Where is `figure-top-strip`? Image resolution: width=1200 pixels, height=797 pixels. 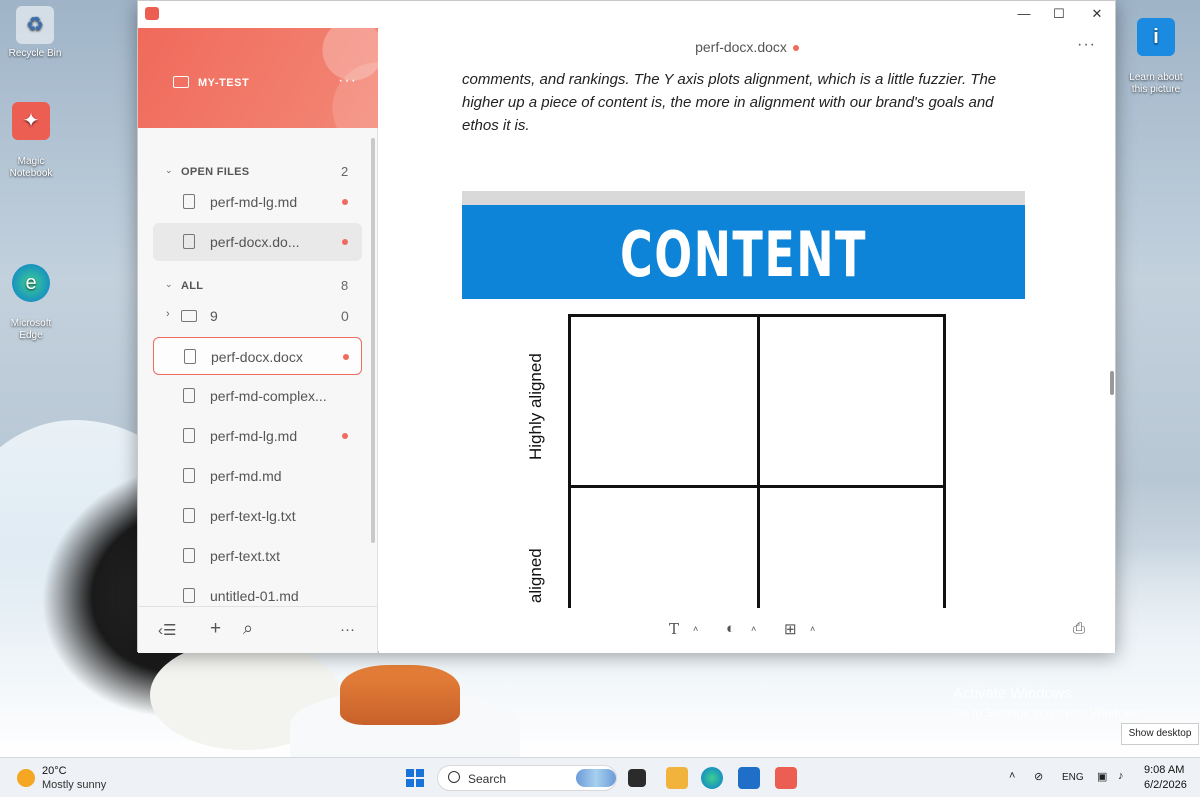
figure-top-strip is located at coordinates (743, 198).